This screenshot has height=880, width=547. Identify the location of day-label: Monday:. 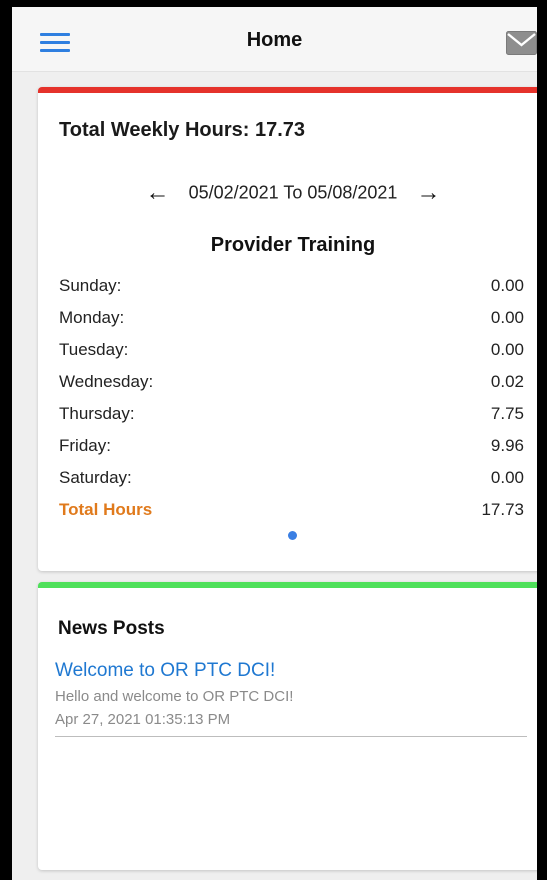
(92, 317).